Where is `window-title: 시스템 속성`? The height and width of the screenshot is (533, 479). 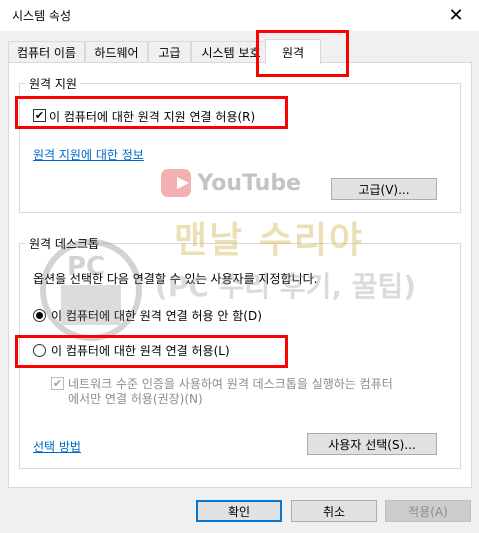
window-title: 시스템 속성 is located at coordinates (42, 16).